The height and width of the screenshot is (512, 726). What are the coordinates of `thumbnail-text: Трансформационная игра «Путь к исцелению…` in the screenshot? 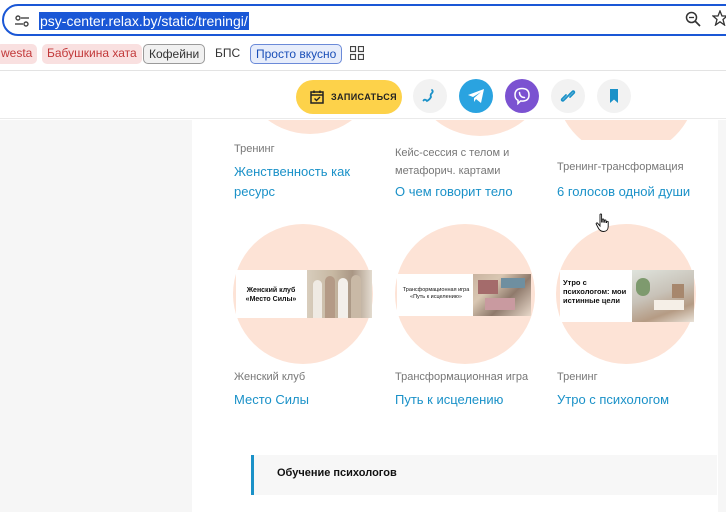 It's located at (436, 293).